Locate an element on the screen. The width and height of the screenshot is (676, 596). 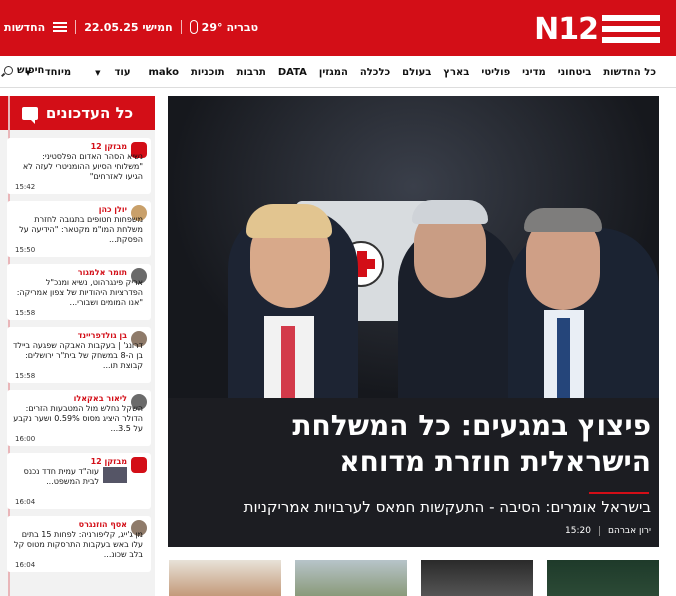
nav-item-more-label: עוד is located at coordinates (122, 72).